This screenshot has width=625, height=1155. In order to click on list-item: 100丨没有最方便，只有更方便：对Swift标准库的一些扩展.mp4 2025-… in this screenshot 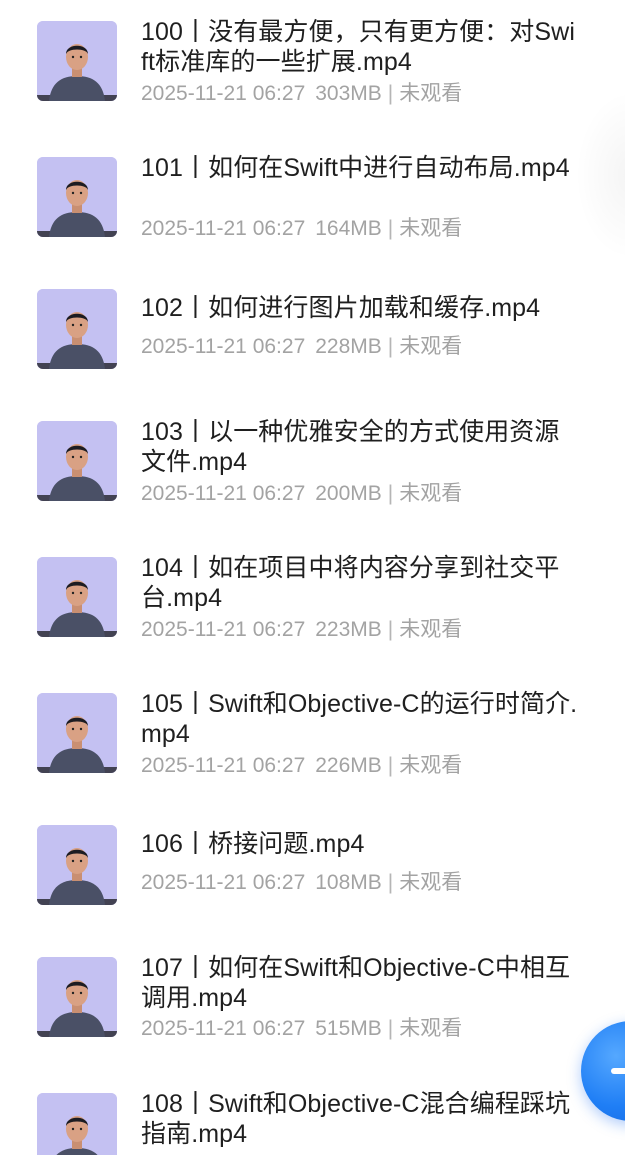, I will do `click(300, 55)`.